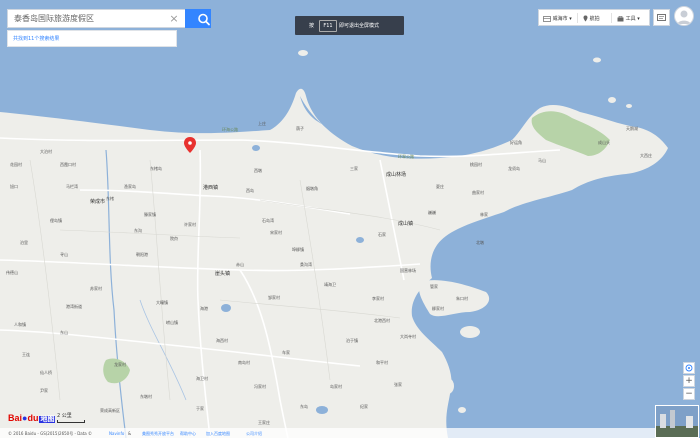 The height and width of the screenshot is (438, 700). I want to click on clear-icon: ×, so click(174, 19).